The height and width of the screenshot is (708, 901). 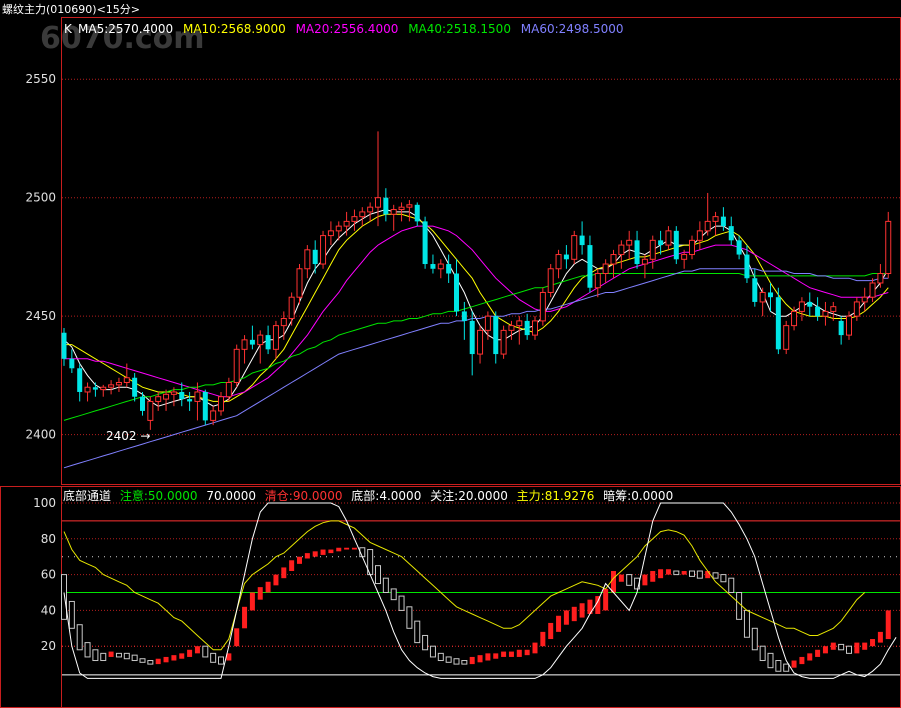 What do you see at coordinates (304, 496) in the screenshot?
I see `clear-level: 清仓:90.0000` at bounding box center [304, 496].